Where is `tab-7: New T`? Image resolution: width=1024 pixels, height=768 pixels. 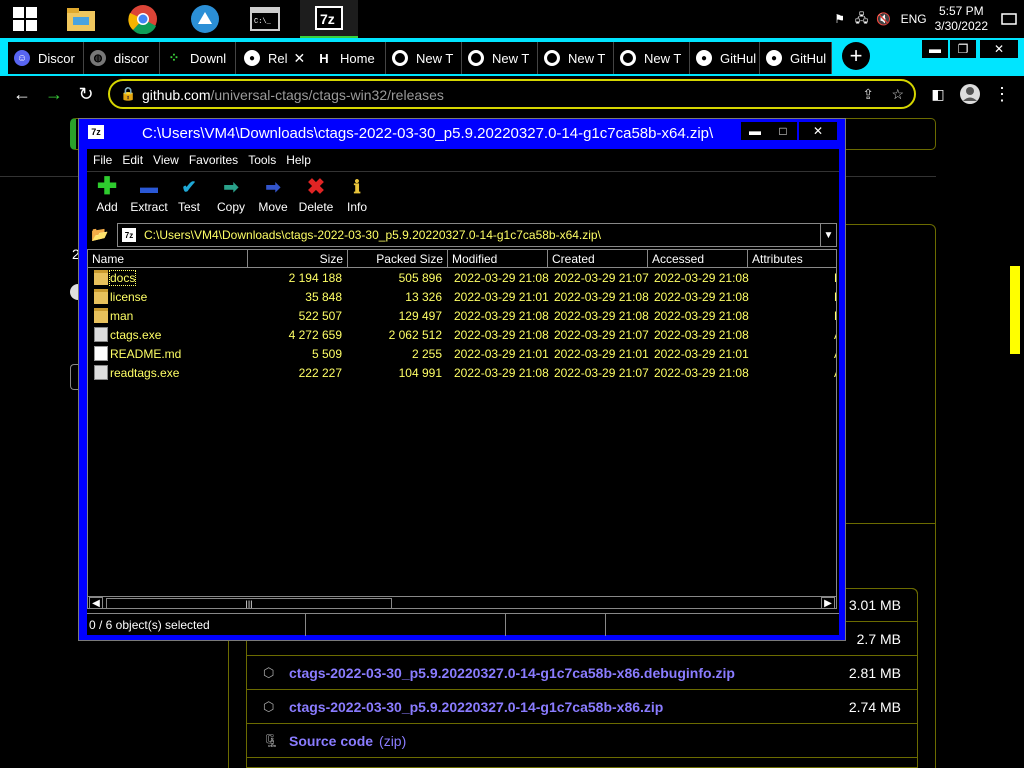 tab-7: New T is located at coordinates (500, 58).